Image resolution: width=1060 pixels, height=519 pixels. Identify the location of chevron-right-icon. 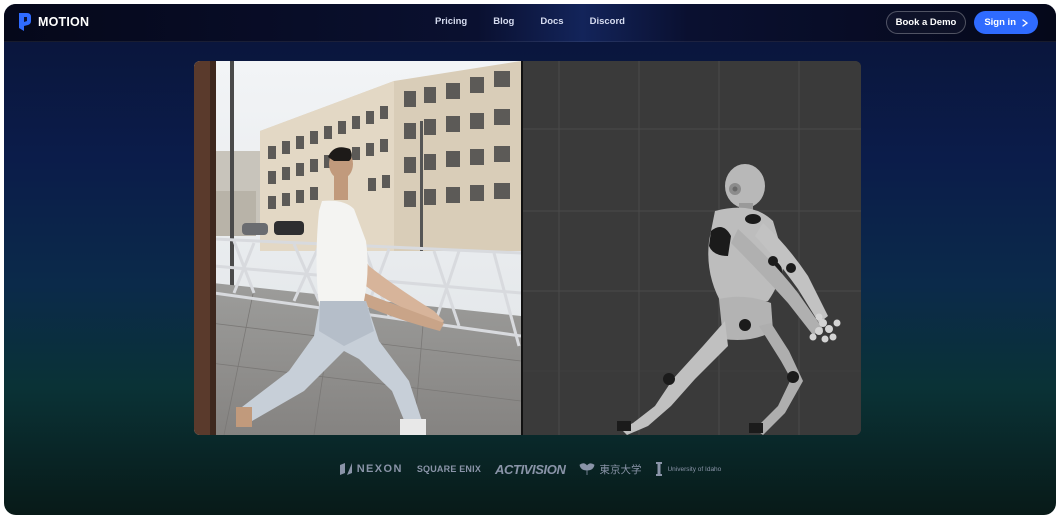
(1025, 22).